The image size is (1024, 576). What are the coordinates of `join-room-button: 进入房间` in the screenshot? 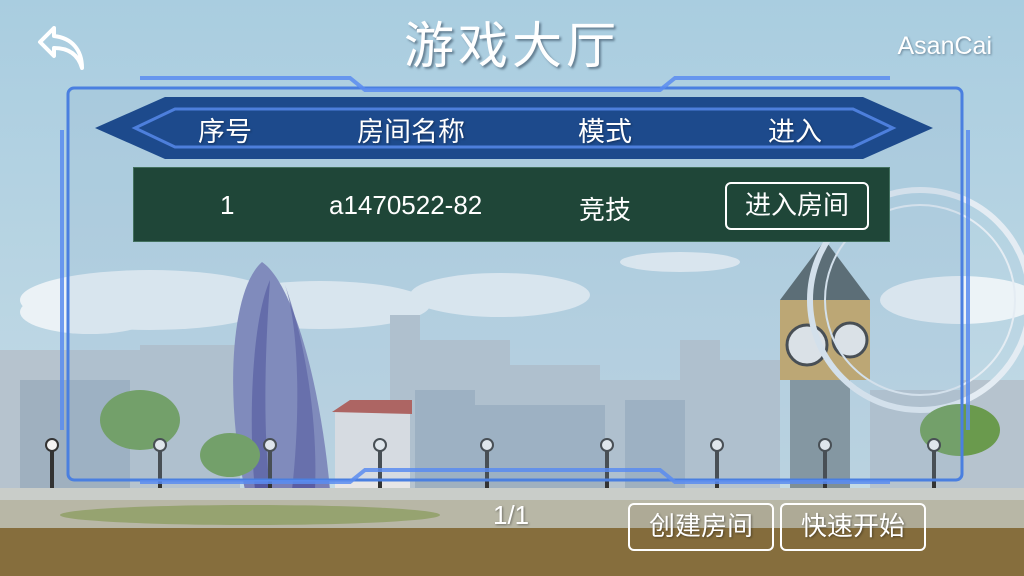 It's located at (797, 206).